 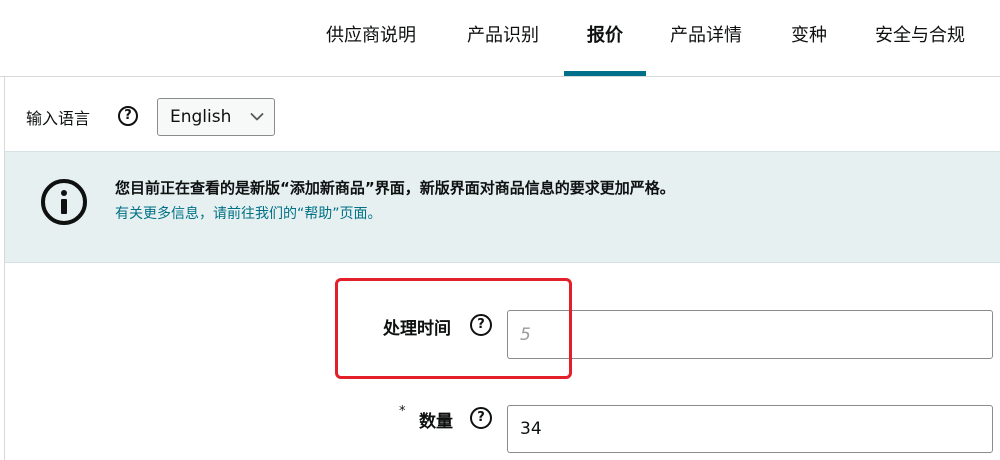 I want to click on language-select: English, so click(x=216, y=117).